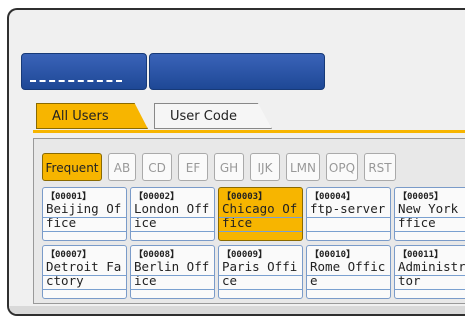 Image resolution: width=465 pixels, height=327 pixels. What do you see at coordinates (249, 131) in the screenshot?
I see `tab-underline` at bounding box center [249, 131].